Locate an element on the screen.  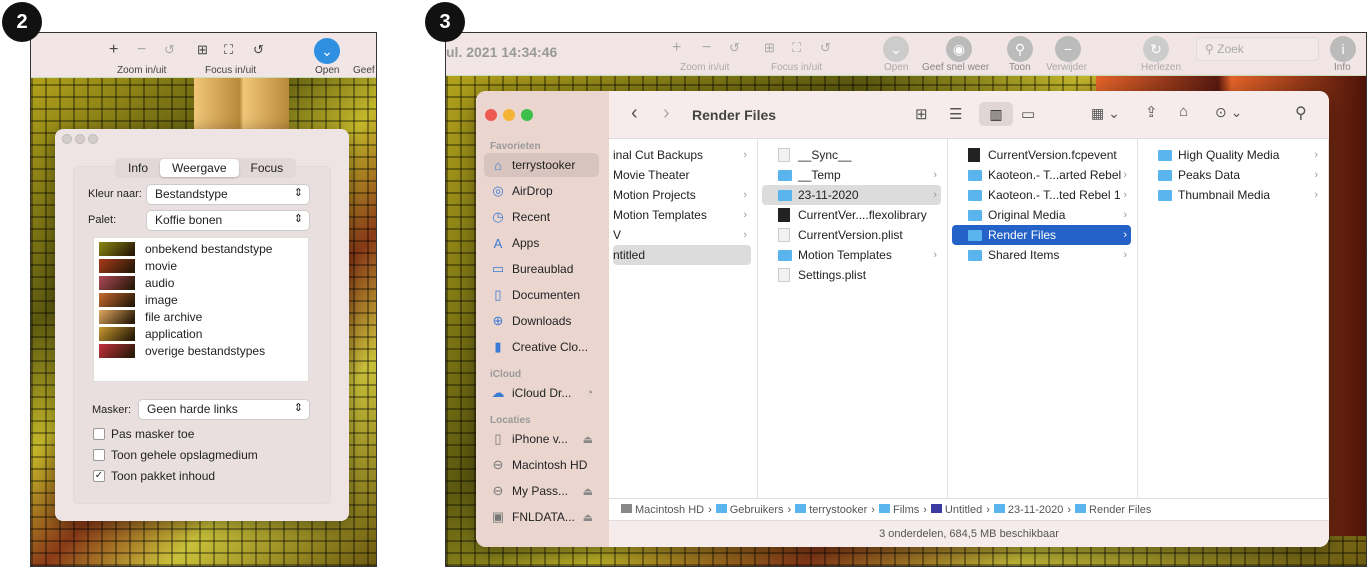
checkbox-row: Toon gehele opslagmedium is located at coordinates (175, 455).